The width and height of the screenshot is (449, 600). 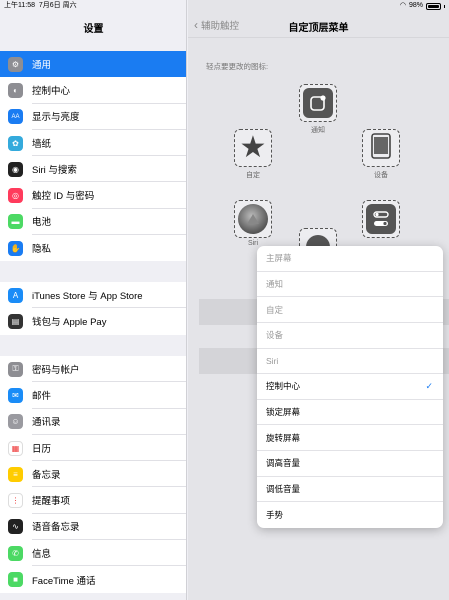 I want to click on gear-icon: ⚙, so click(x=15, y=64).